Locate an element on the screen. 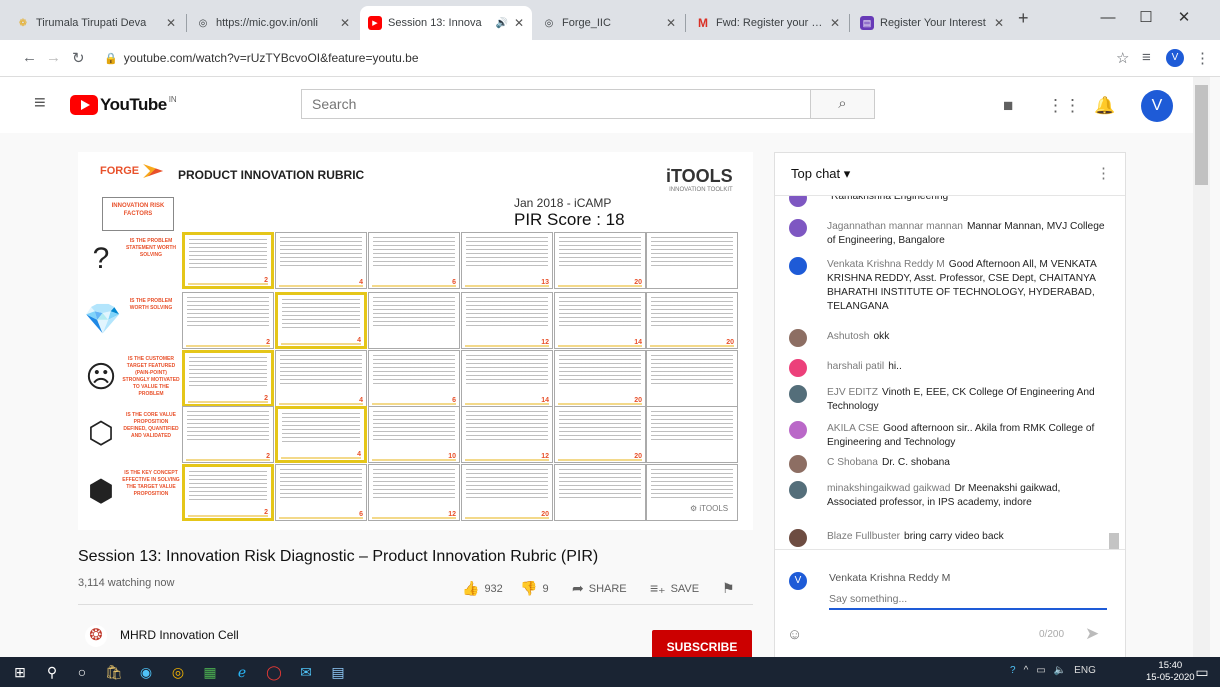 The width and height of the screenshot is (1220, 687). maximize-button: ☐ is located at coordinates (1146, 18).